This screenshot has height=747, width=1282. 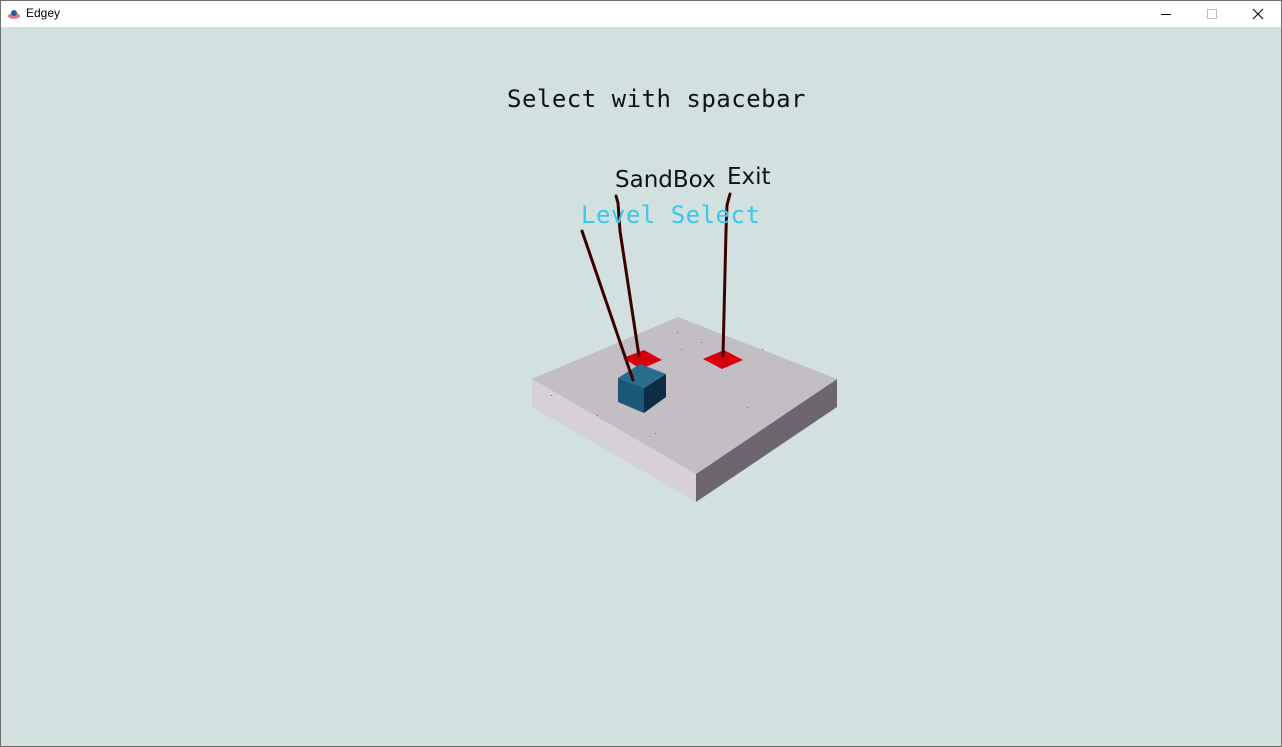 I want to click on platform, so click(x=684, y=409).